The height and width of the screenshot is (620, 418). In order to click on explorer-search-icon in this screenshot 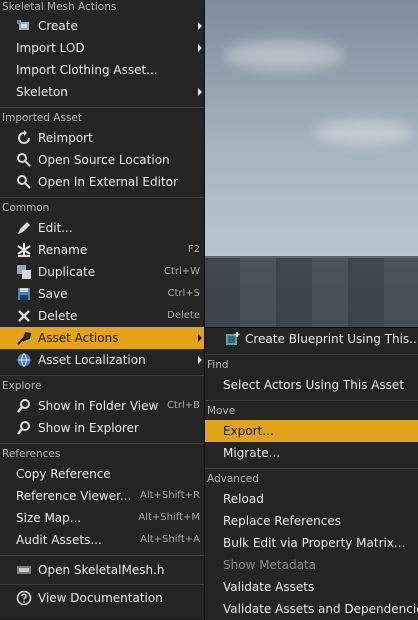, I will do `click(24, 428)`.